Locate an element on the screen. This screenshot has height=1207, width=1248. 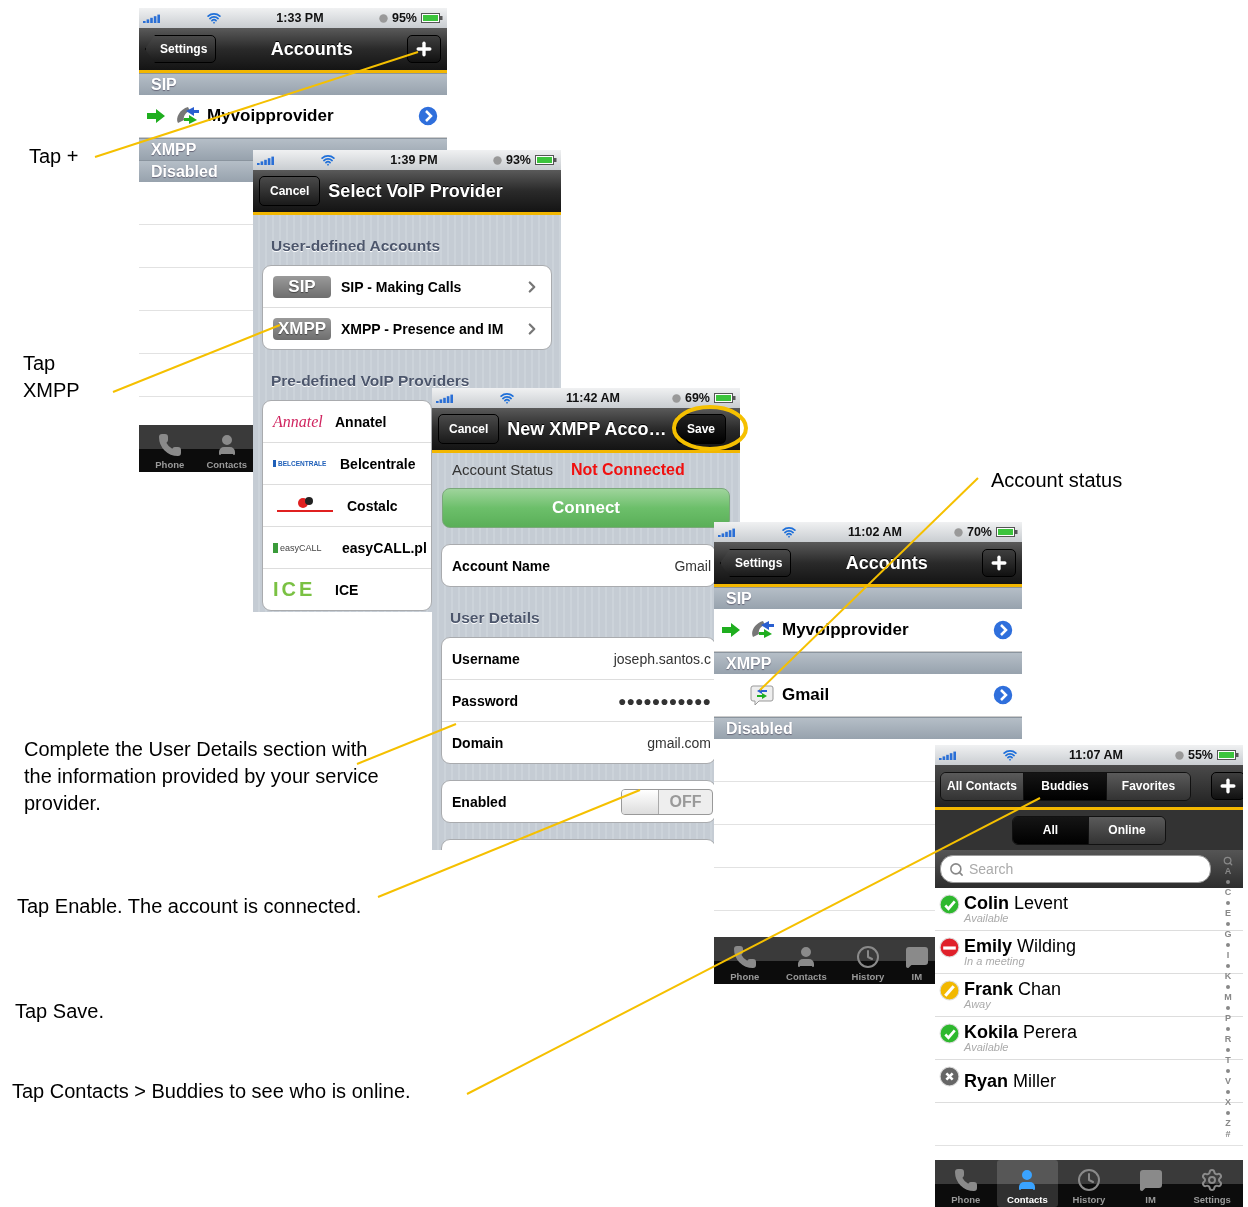
index-letter: M is located at coordinates (1228, 997).